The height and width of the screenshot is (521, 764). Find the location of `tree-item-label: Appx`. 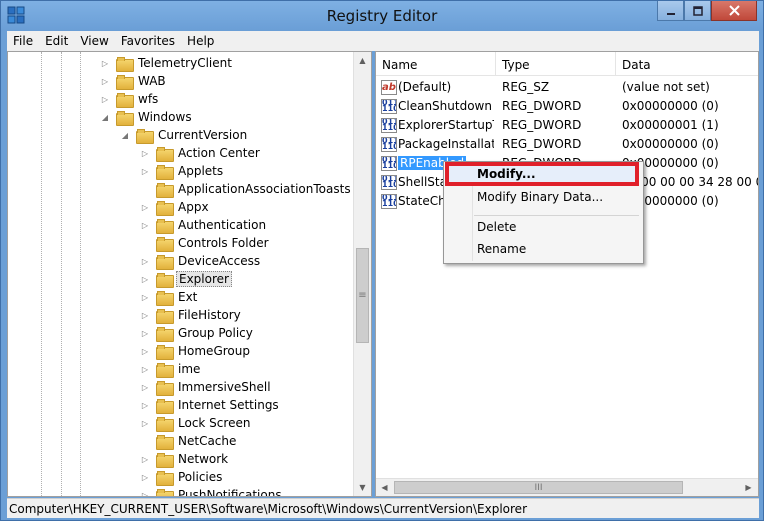

tree-item-label: Appx is located at coordinates (193, 207).